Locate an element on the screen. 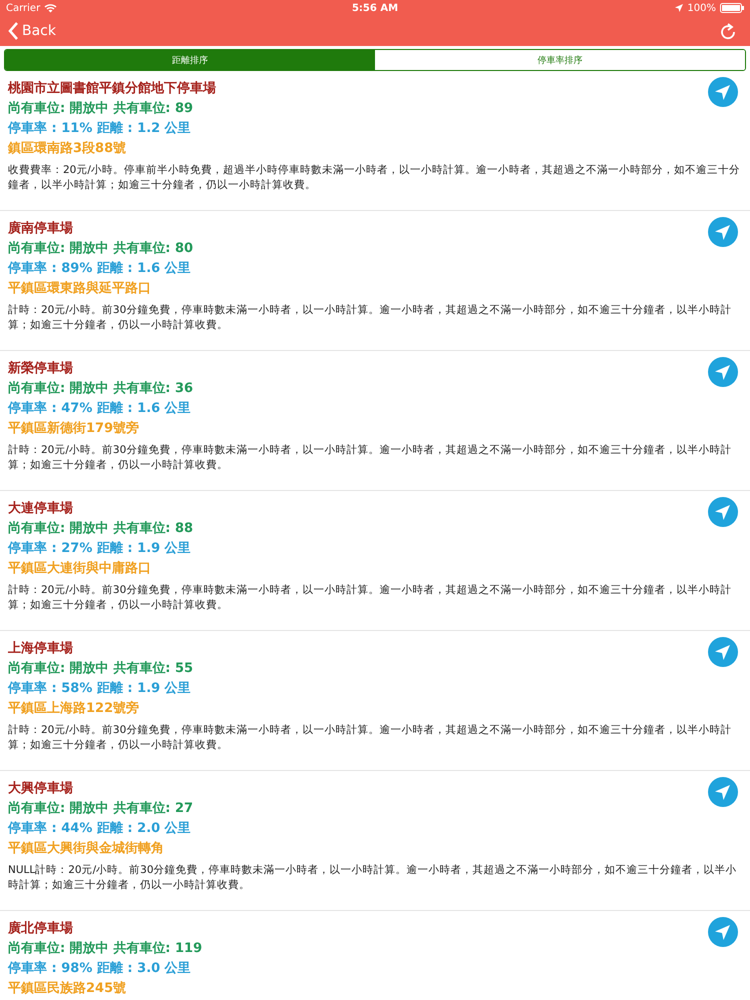 This screenshot has width=750, height=1000. address-text: 鎮區環南路3段88號 is located at coordinates (67, 149).